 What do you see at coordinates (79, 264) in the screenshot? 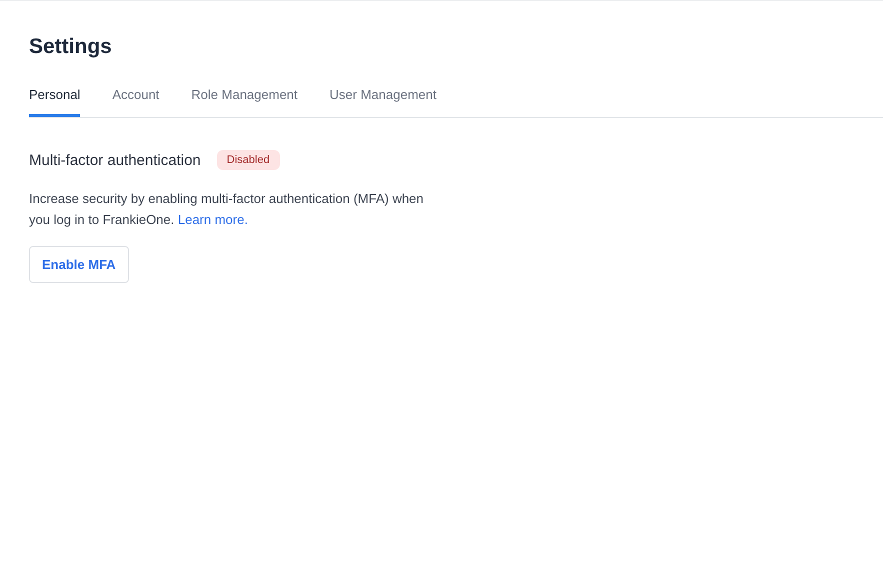
I see `enable-mfa-button: Enable MFA` at bounding box center [79, 264].